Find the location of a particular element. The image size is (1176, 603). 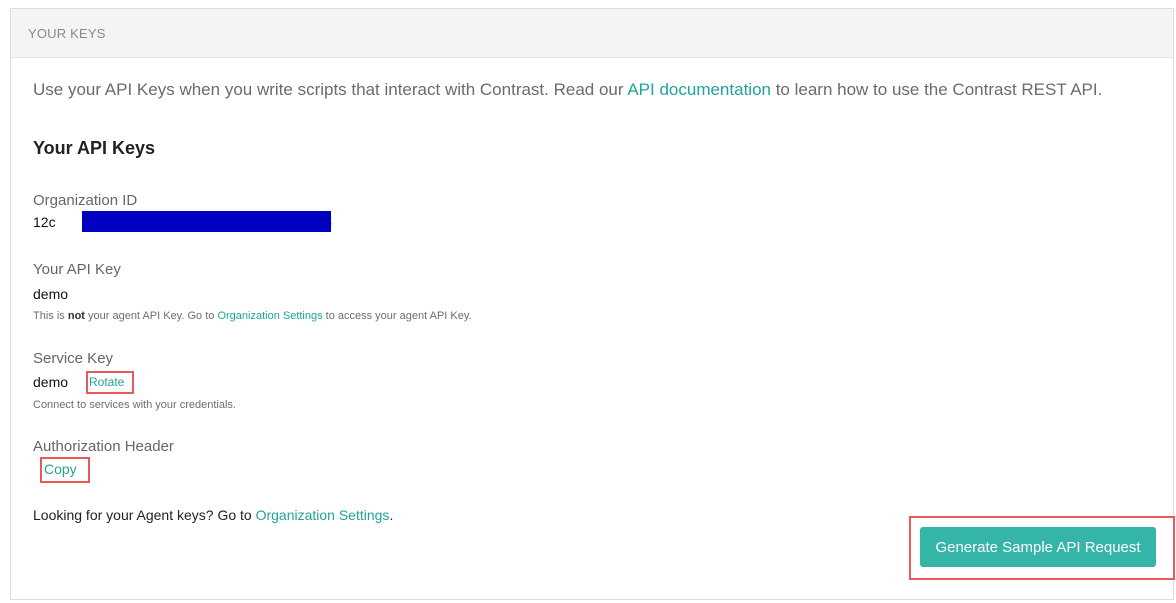

authorization-header-label: Authorization Header is located at coordinates (103, 446).